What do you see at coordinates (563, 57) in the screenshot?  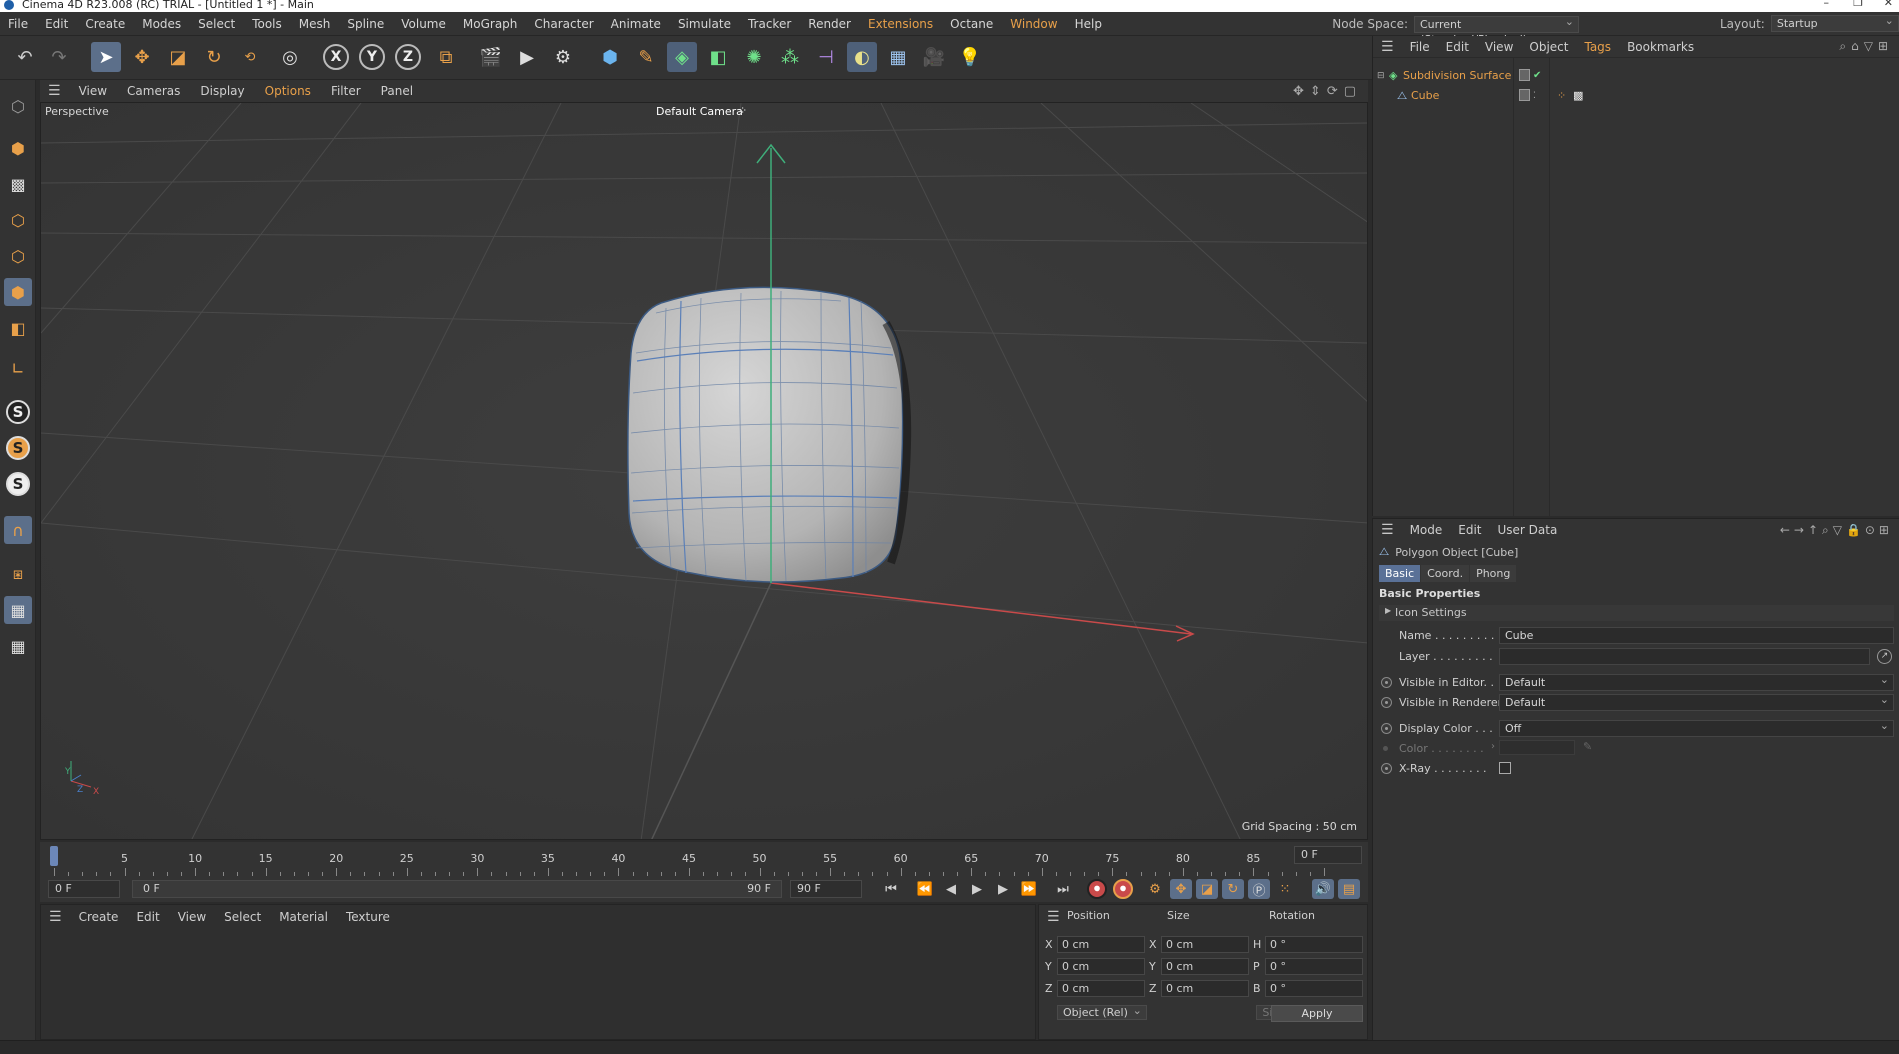 I see `render-settings-icon: ⚙` at bounding box center [563, 57].